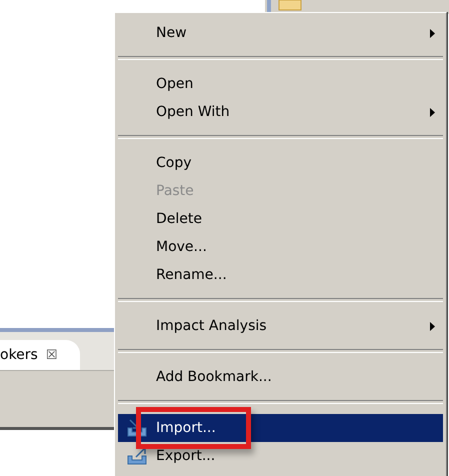  I want to click on close-icon: ☒, so click(52, 355).